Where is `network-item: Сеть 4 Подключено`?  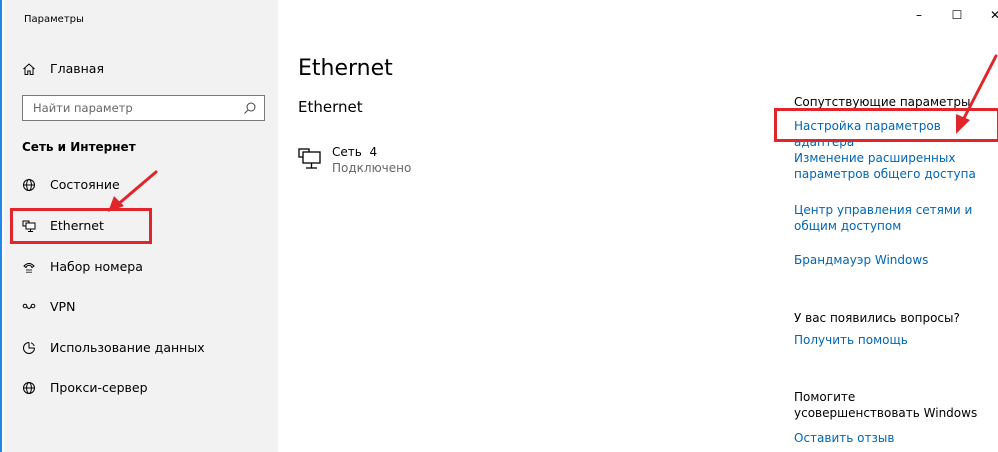
network-item: Сеть 4 Подключено is located at coordinates (354, 160).